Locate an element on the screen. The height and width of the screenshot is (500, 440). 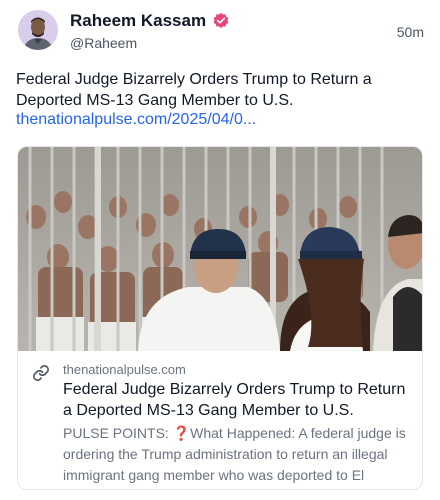
link-preview-domain: thenationalpulse.com is located at coordinates (124, 369).